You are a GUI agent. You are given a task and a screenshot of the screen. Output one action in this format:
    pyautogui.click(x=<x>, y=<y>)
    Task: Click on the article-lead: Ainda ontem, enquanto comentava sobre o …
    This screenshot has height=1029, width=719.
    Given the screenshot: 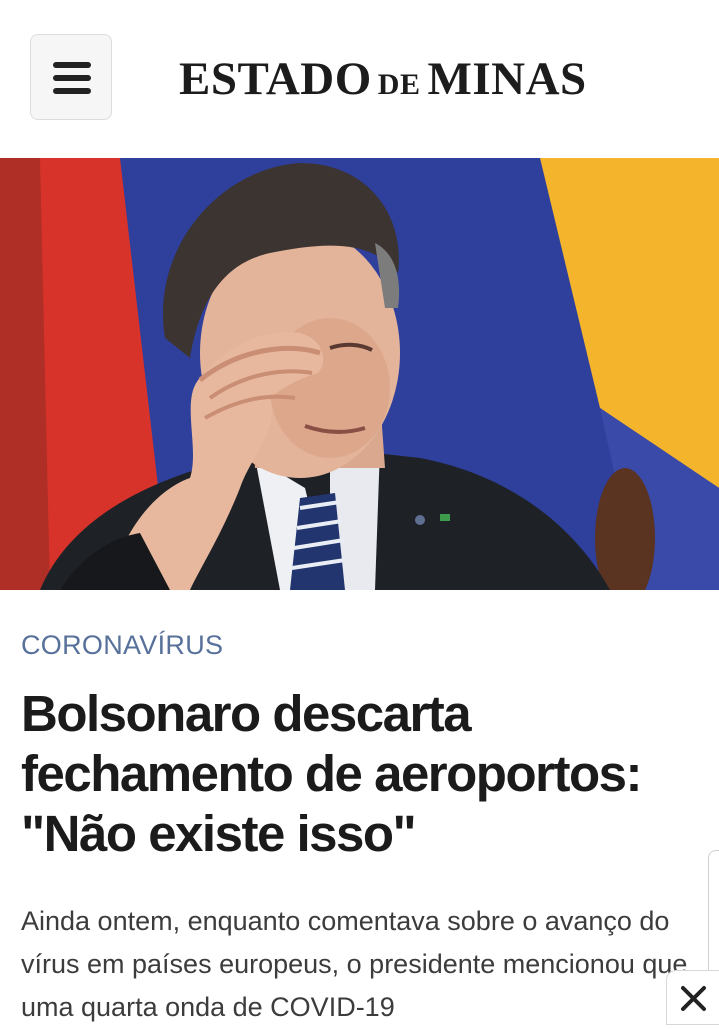 What is the action you would take?
    pyautogui.click(x=354, y=964)
    